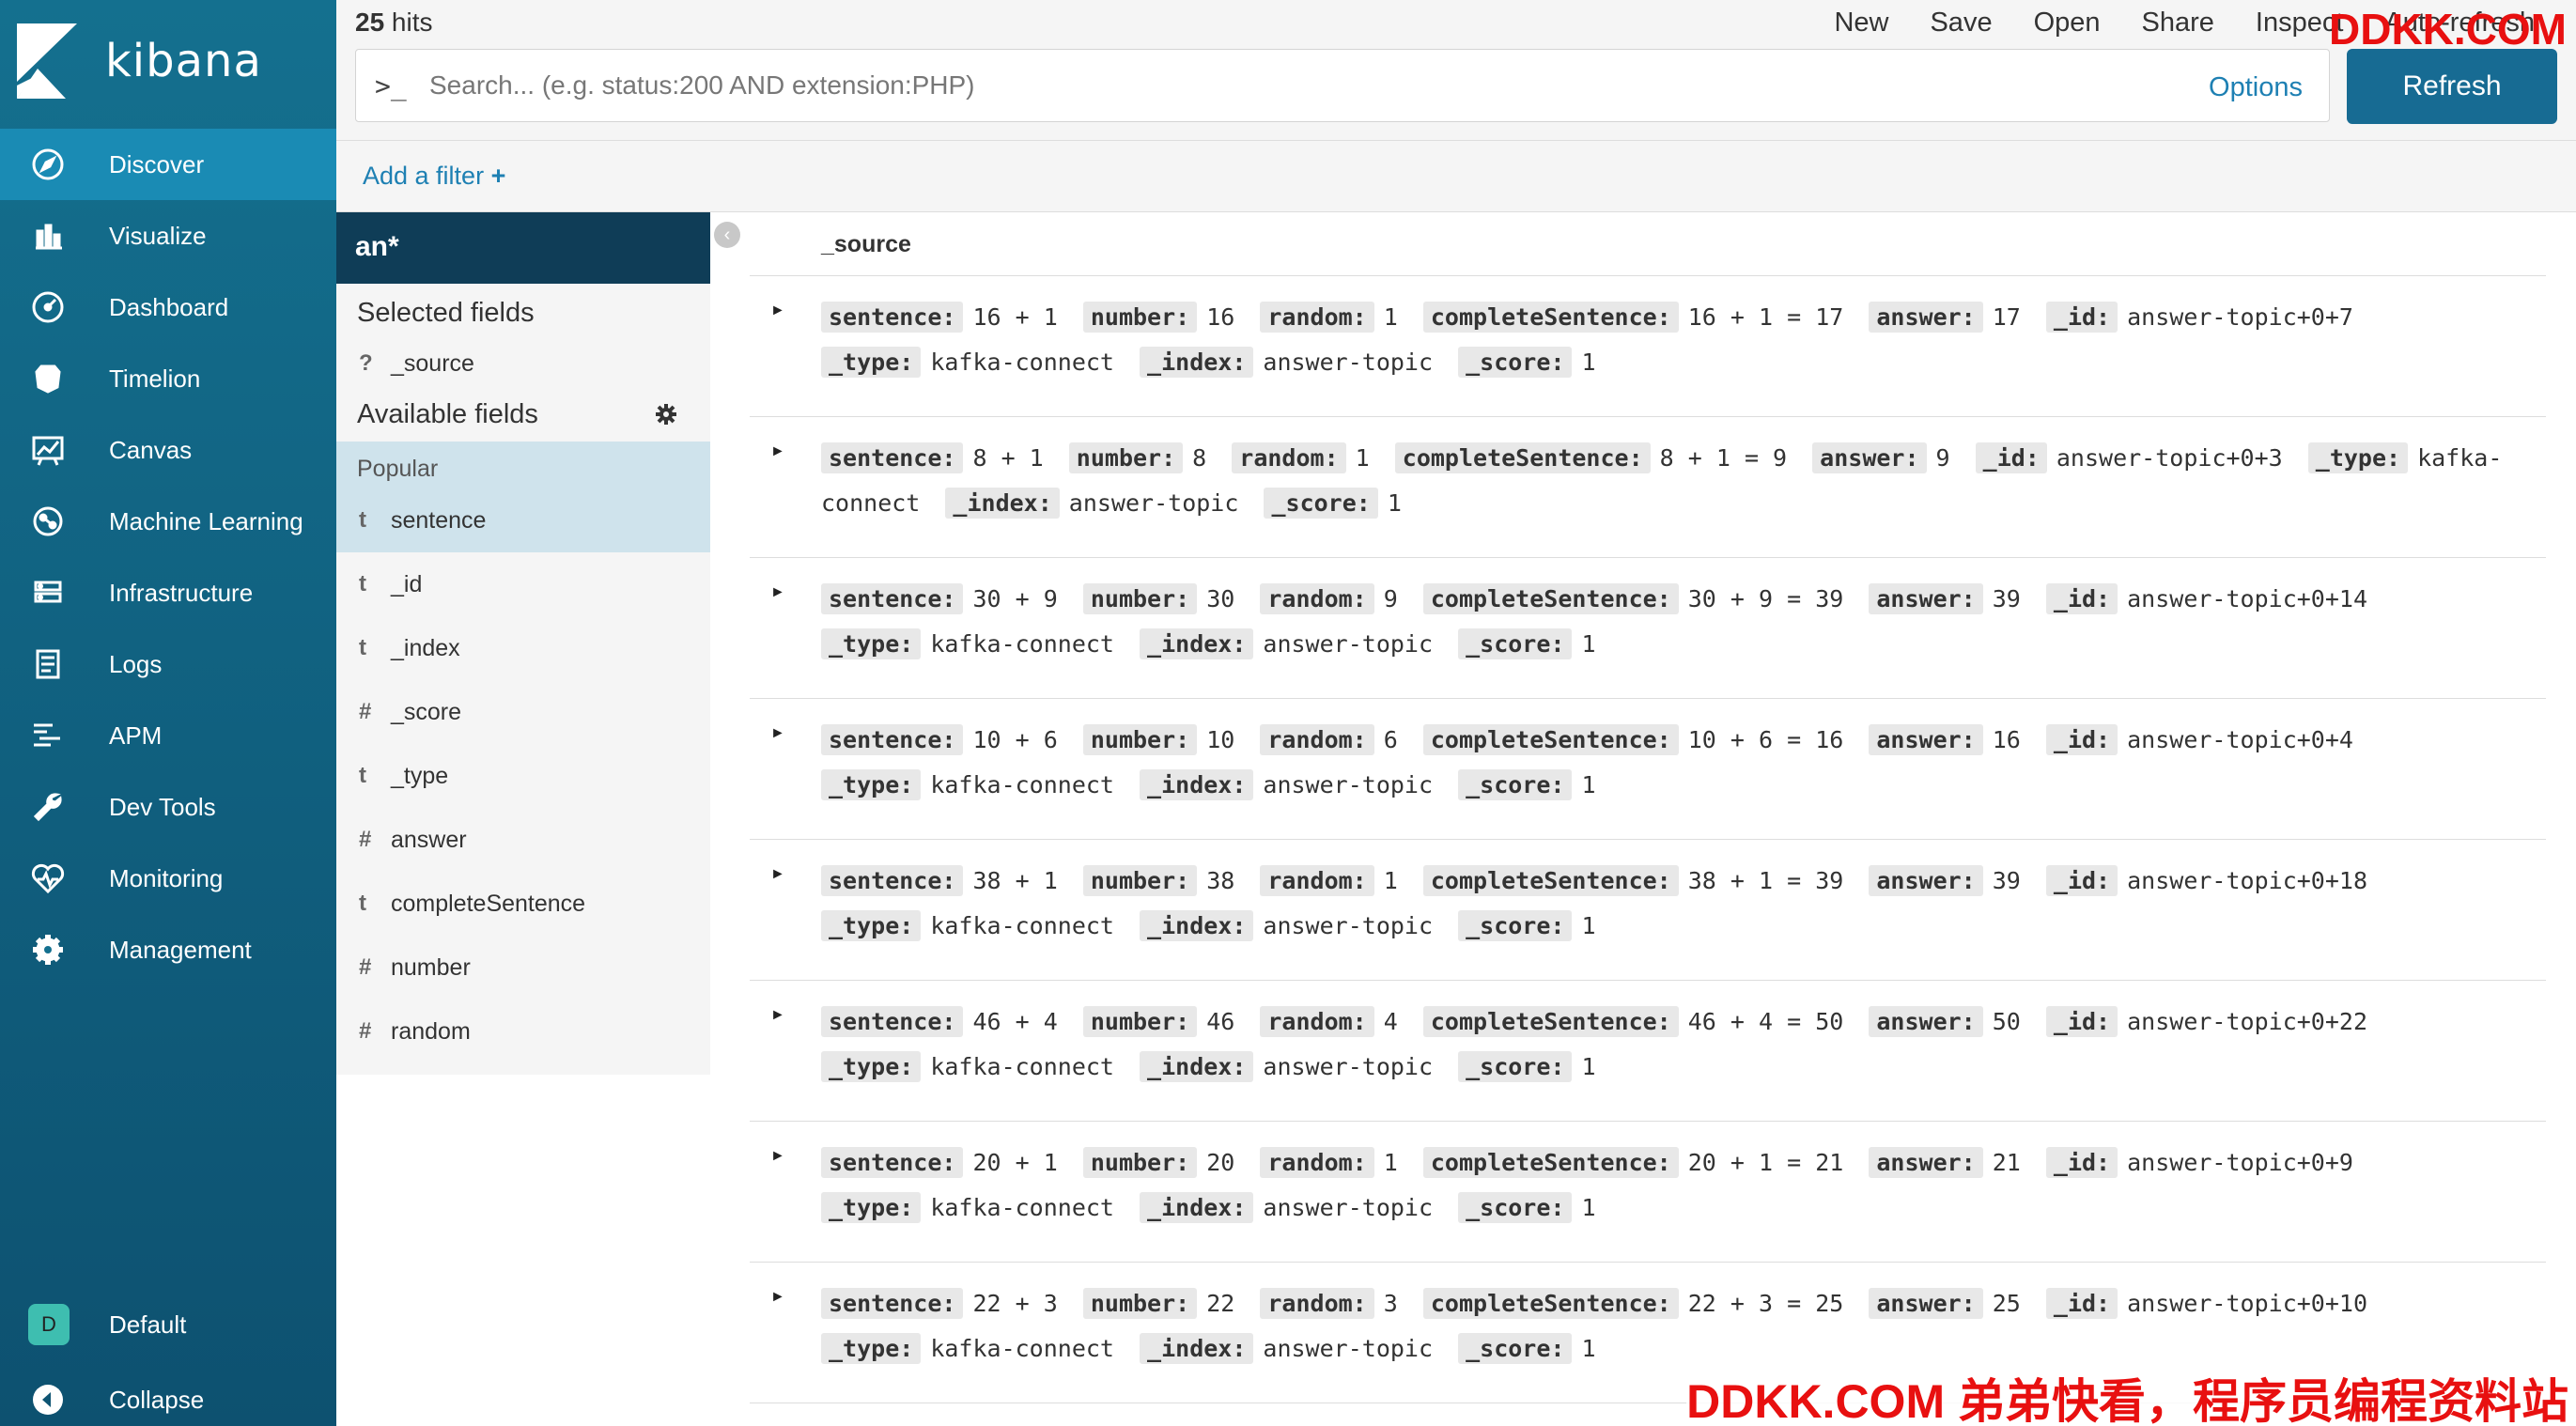  What do you see at coordinates (1961, 23) in the screenshot?
I see `menu-save: Save` at bounding box center [1961, 23].